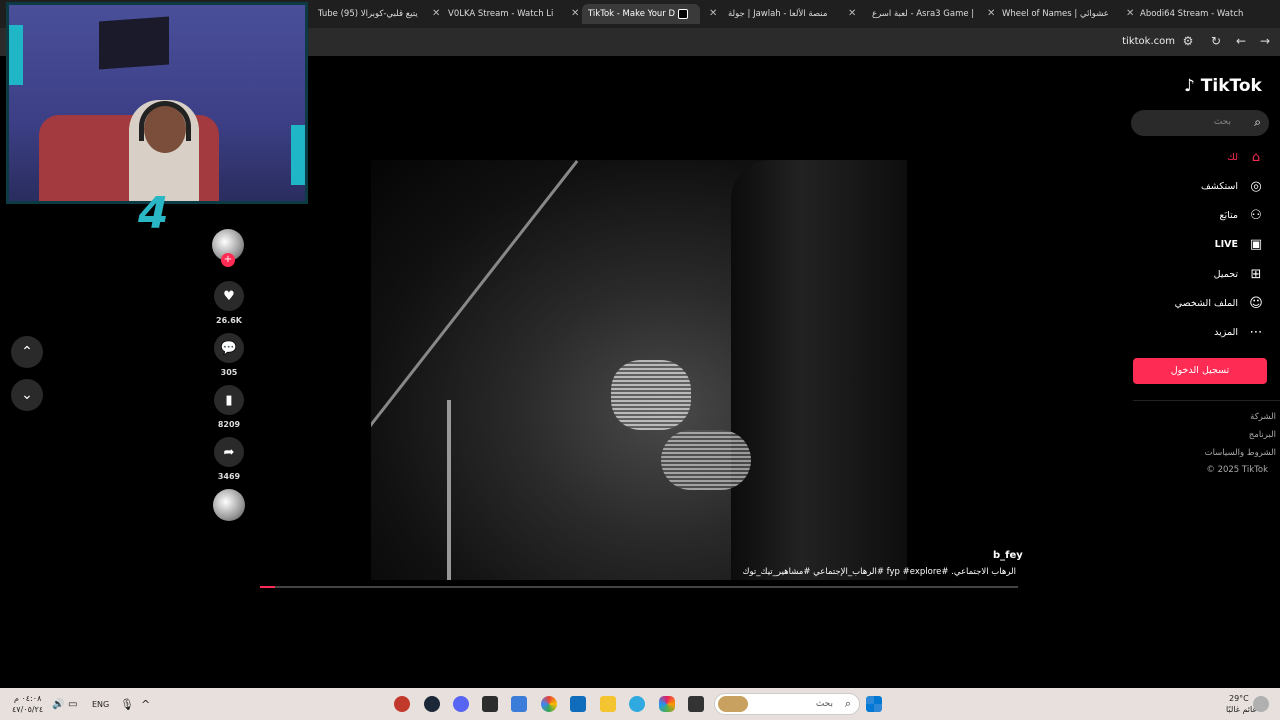 This screenshot has width=1280, height=720. What do you see at coordinates (1261, 704) in the screenshot?
I see `cloud-icon` at bounding box center [1261, 704].